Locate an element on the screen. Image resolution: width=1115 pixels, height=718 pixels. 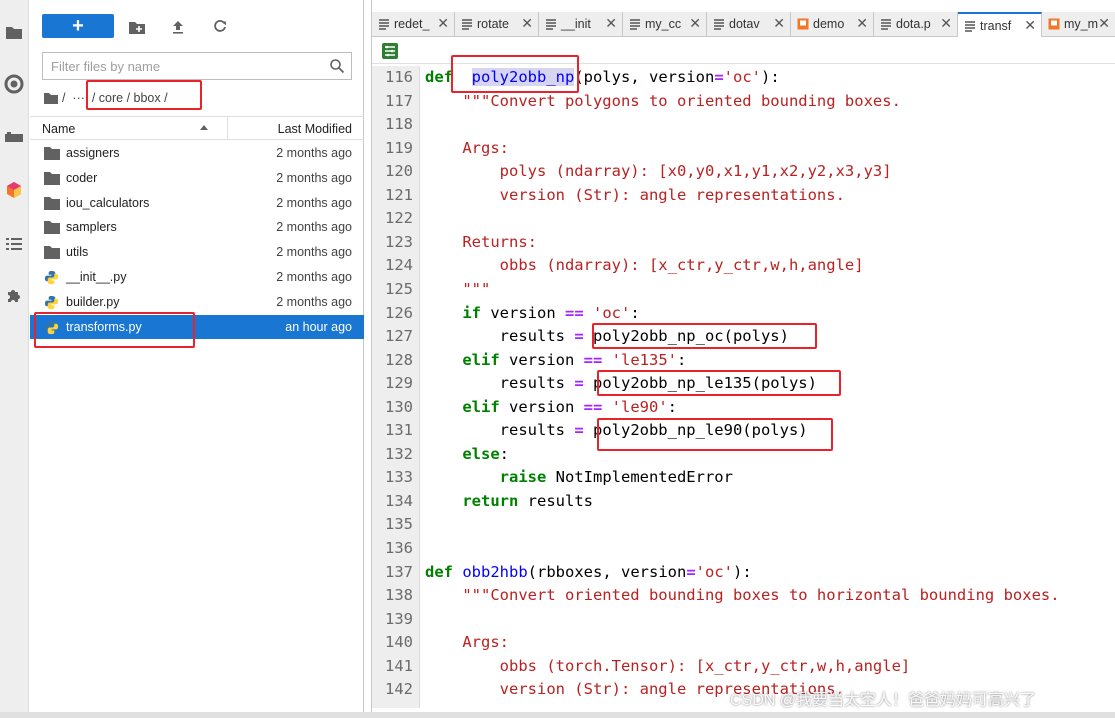
code-line: 127 results = poly2obb_np_oc(polys) is located at coordinates (743, 337).